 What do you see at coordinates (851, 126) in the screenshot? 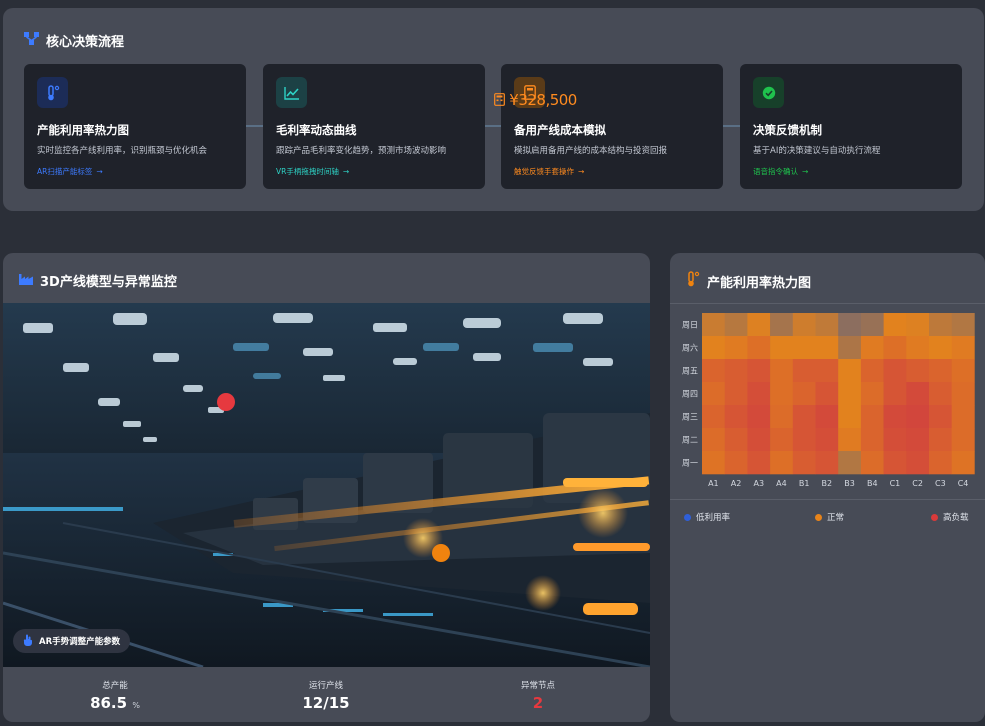
I see `flow-card-decision-feedback: 决策反馈机制 基于AI的决策建议与自动执行流程 语音指令确认 →` at bounding box center [851, 126].